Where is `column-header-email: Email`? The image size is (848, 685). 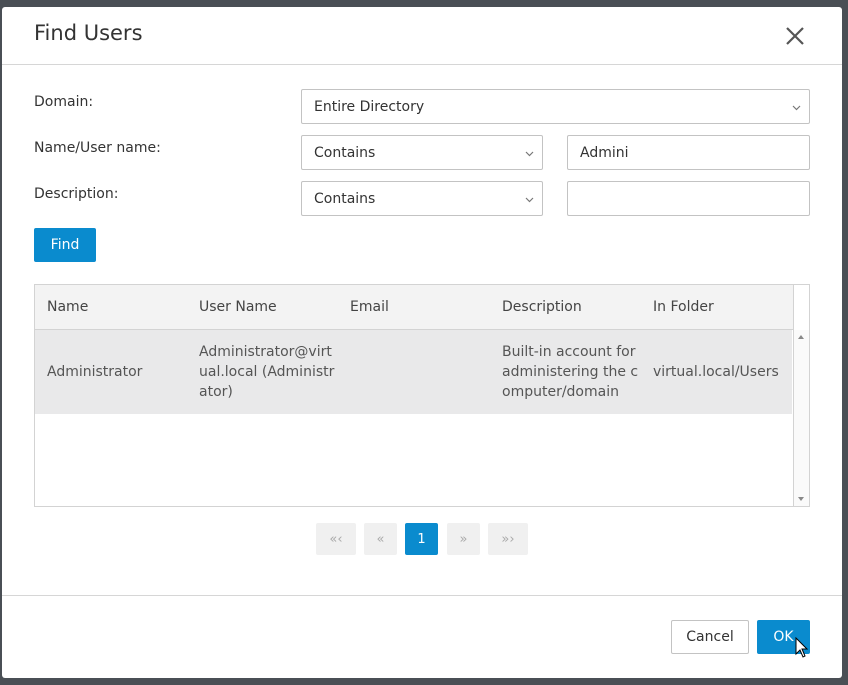 column-header-email: Email is located at coordinates (369, 307).